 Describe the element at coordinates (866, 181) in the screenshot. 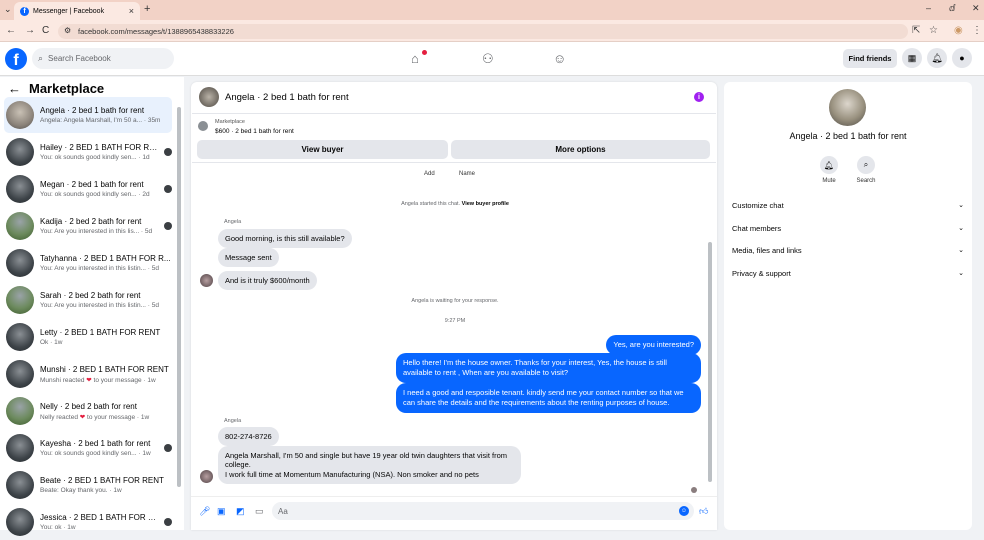

I see `search-label: Search` at that location.